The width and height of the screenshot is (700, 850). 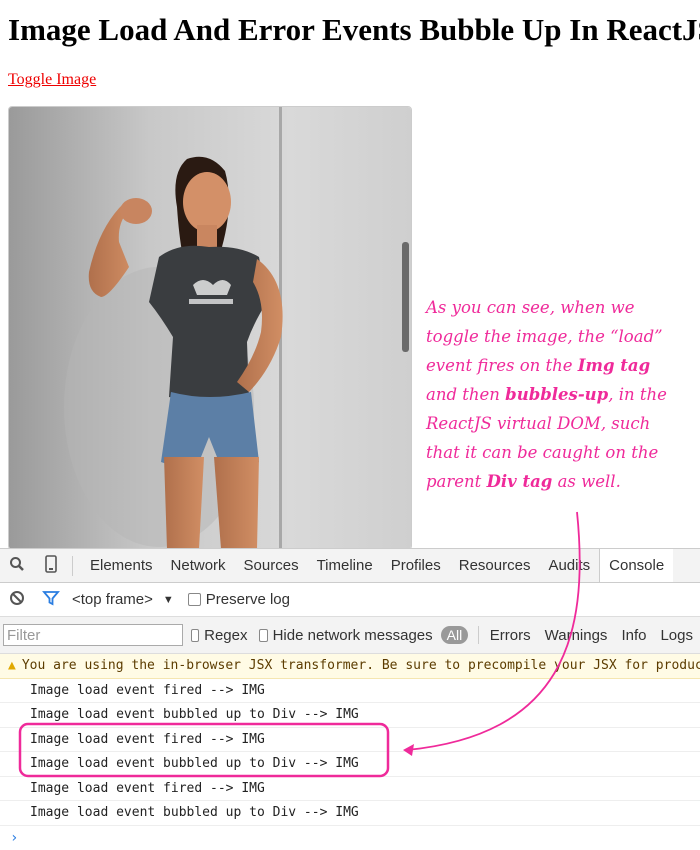 I want to click on regex-label: Regex, so click(x=226, y=635).